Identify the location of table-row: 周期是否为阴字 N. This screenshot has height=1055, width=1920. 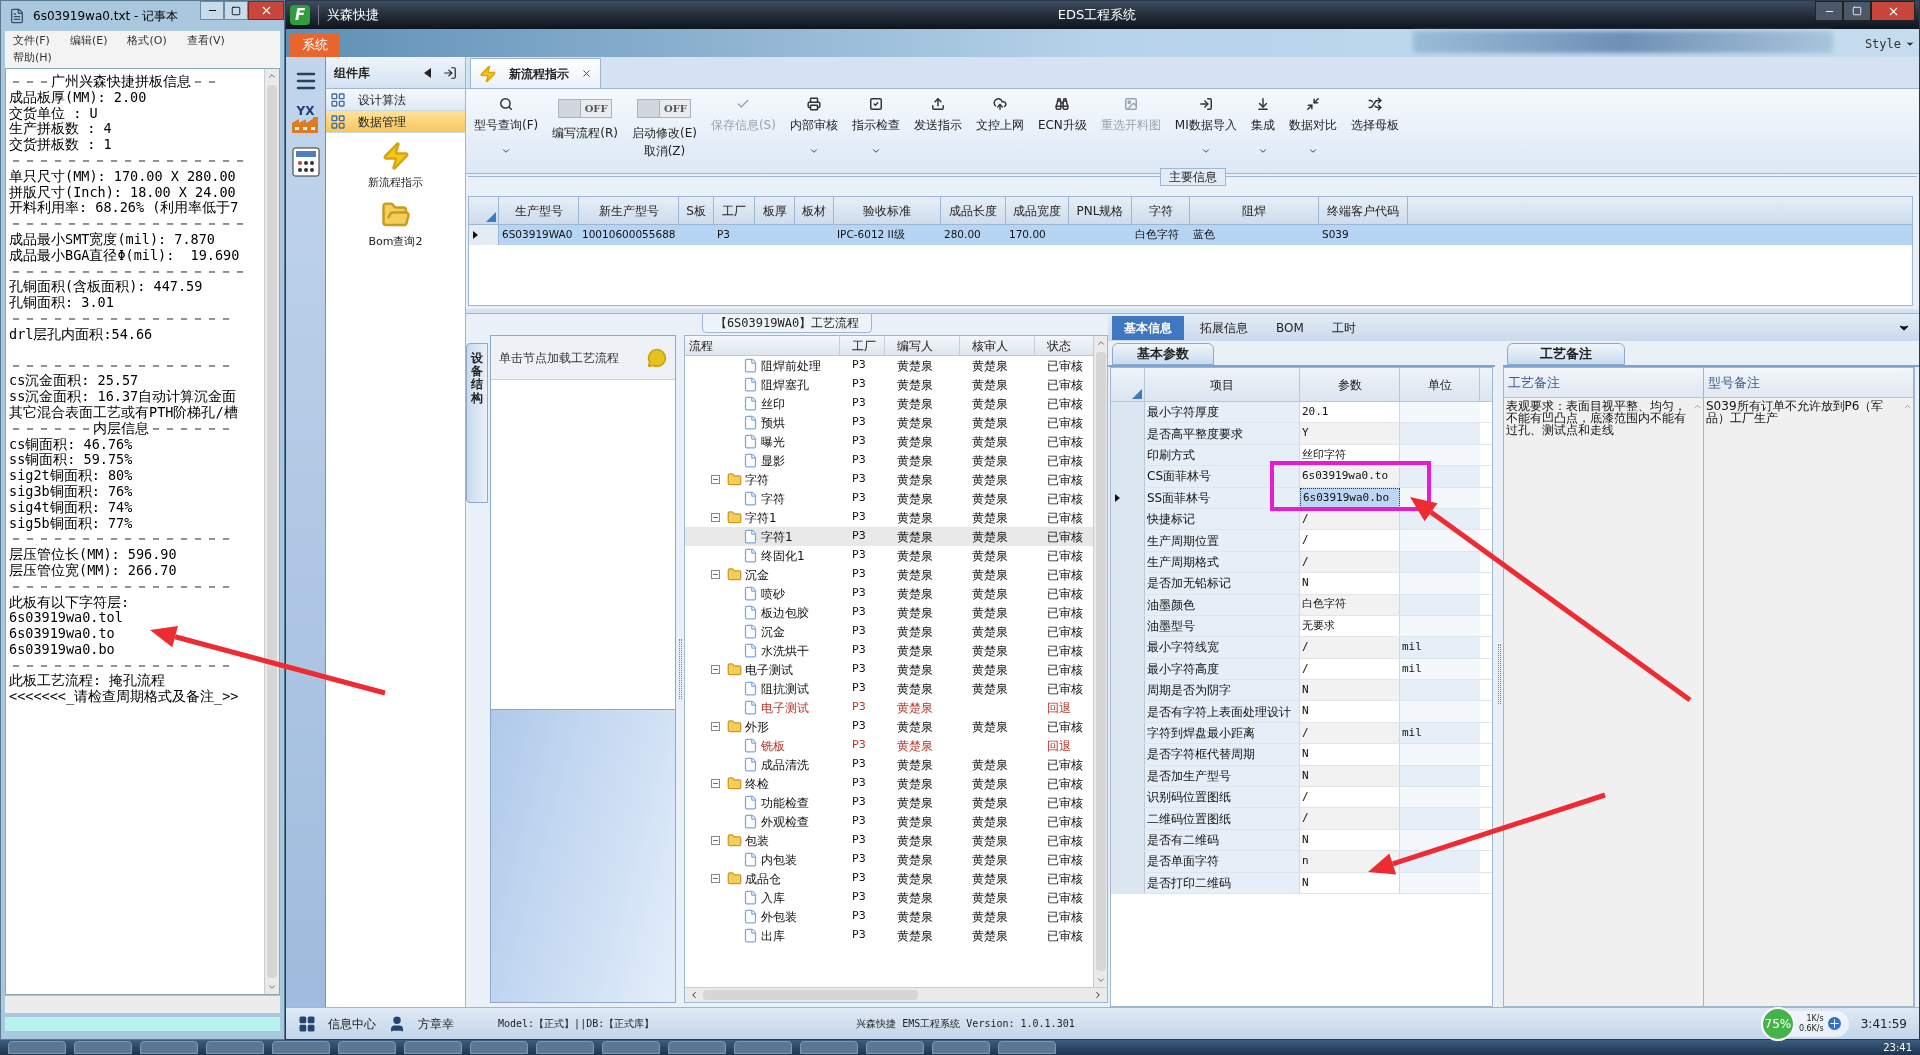
(1301, 691).